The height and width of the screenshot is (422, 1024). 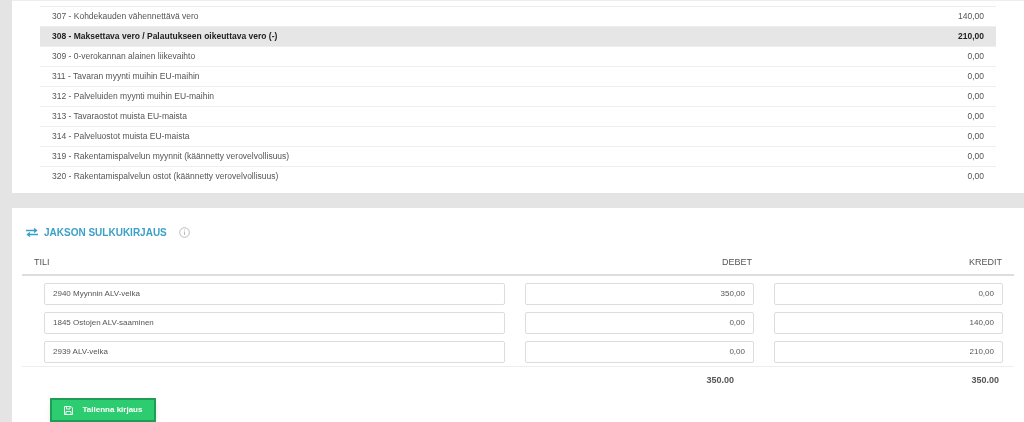 What do you see at coordinates (971, 36) in the screenshot?
I see `row-value: 210,00` at bounding box center [971, 36].